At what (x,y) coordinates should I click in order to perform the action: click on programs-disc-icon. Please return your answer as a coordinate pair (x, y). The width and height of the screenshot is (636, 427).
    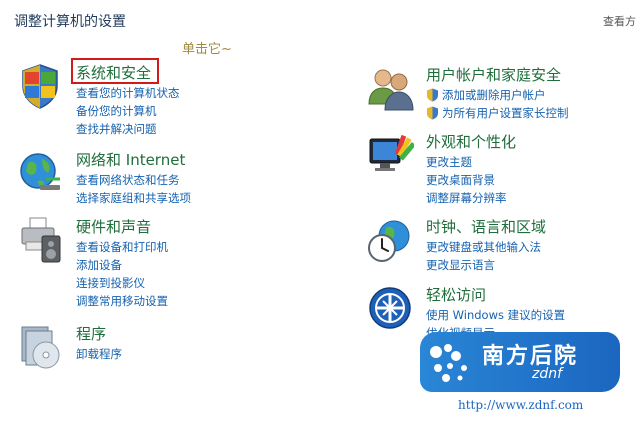
    Looking at the image, I should click on (42, 349).